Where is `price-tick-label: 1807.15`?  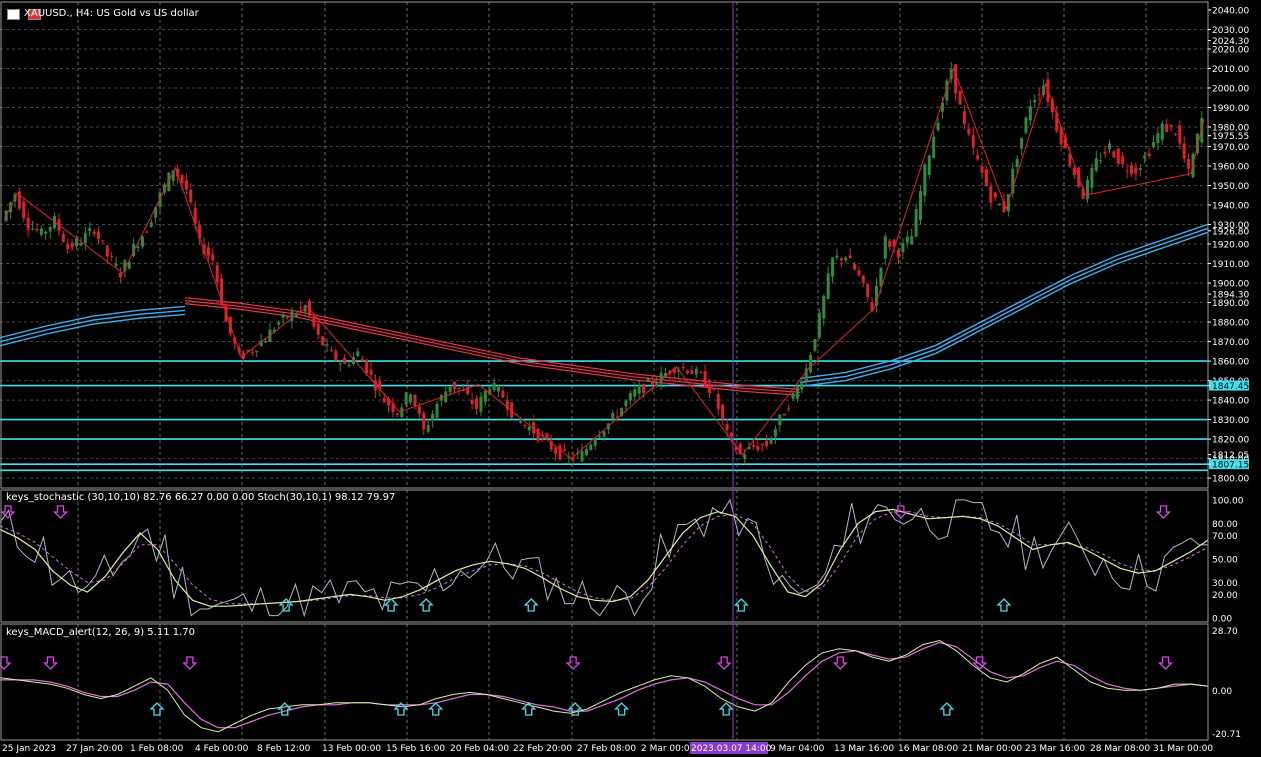
price-tick-label: 1807.15 is located at coordinates (1230, 466).